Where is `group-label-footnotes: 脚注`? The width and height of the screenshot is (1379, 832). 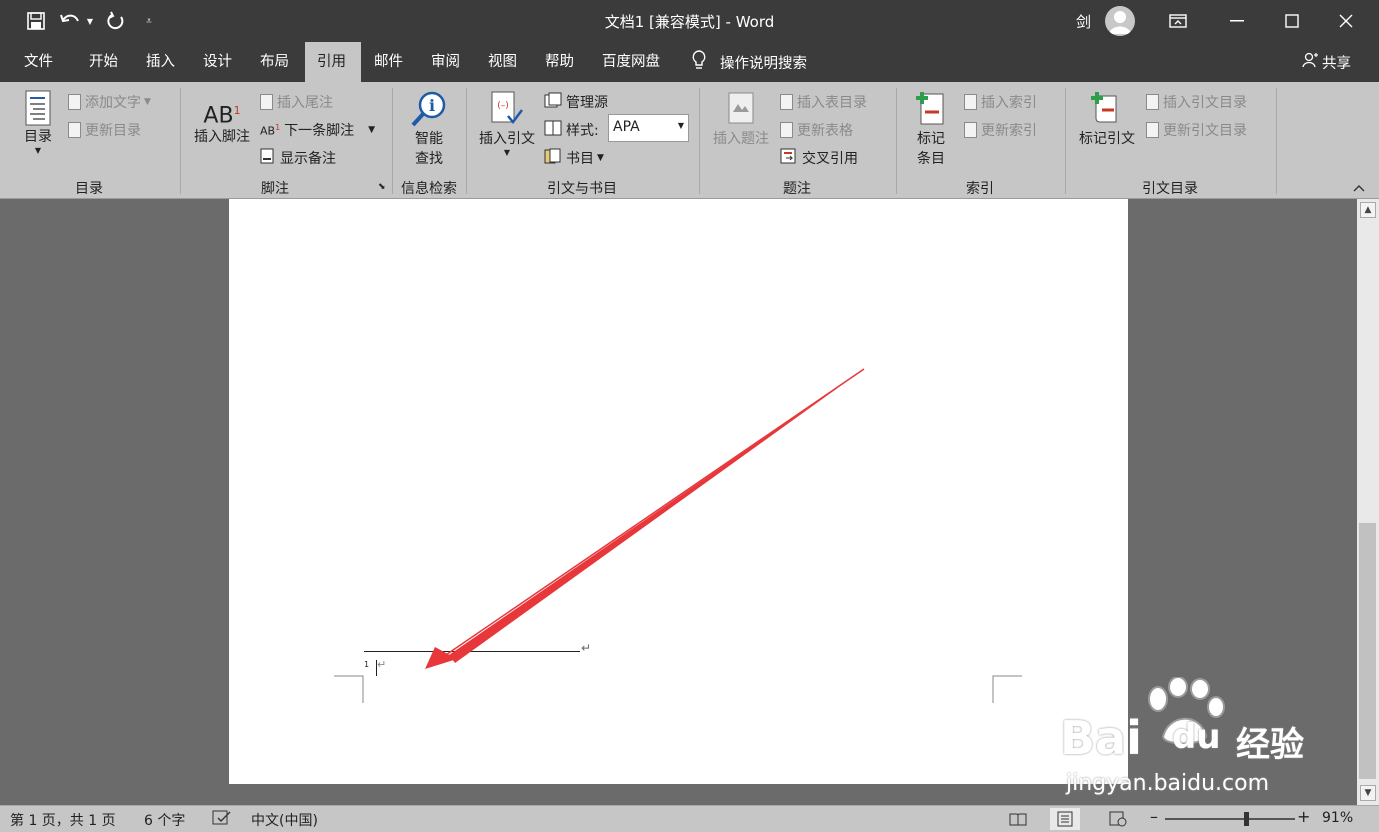
group-label-footnotes: 脚注 is located at coordinates (275, 189).